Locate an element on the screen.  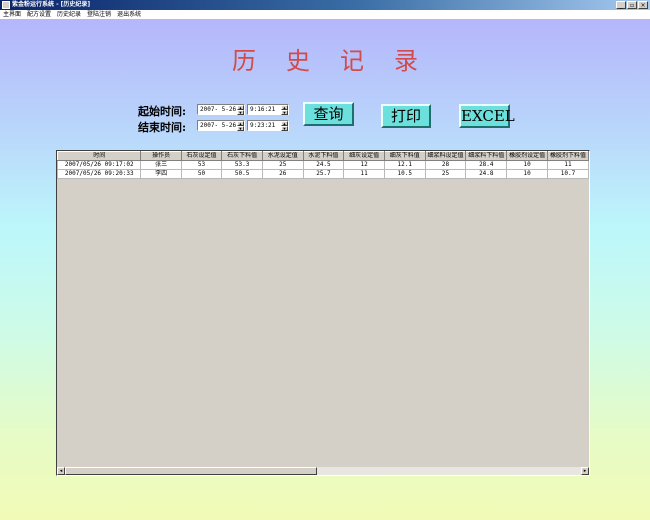
end-date-picker: 2007- 5-26 ▲ ▼ is located at coordinates (221, 125).